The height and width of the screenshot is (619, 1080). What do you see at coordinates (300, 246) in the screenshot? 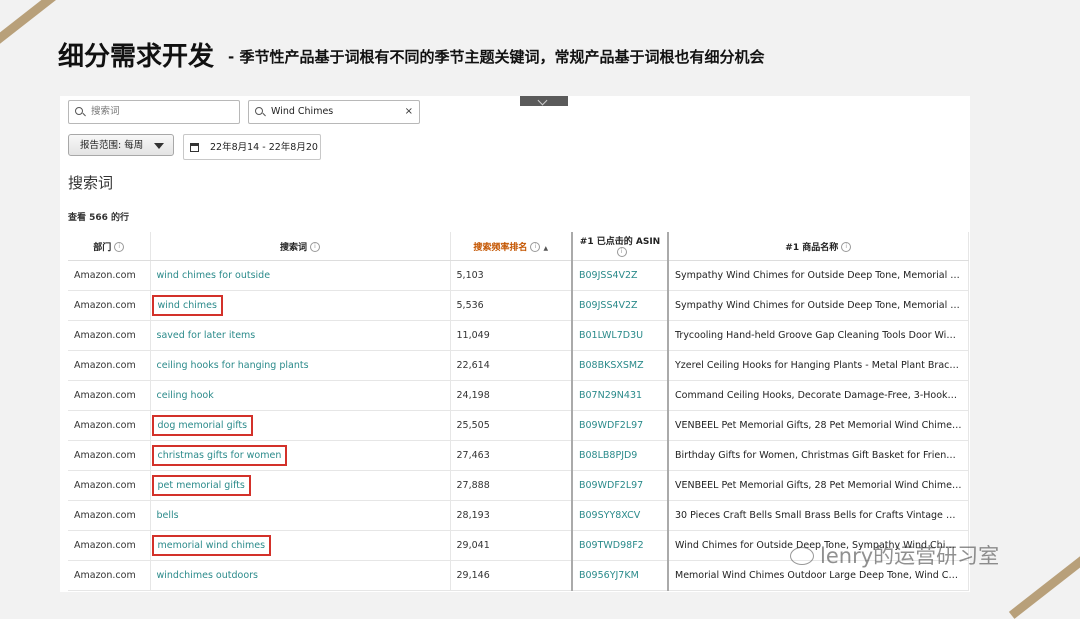
I see `column-header-search-term: 搜索词 i` at bounding box center [300, 246].